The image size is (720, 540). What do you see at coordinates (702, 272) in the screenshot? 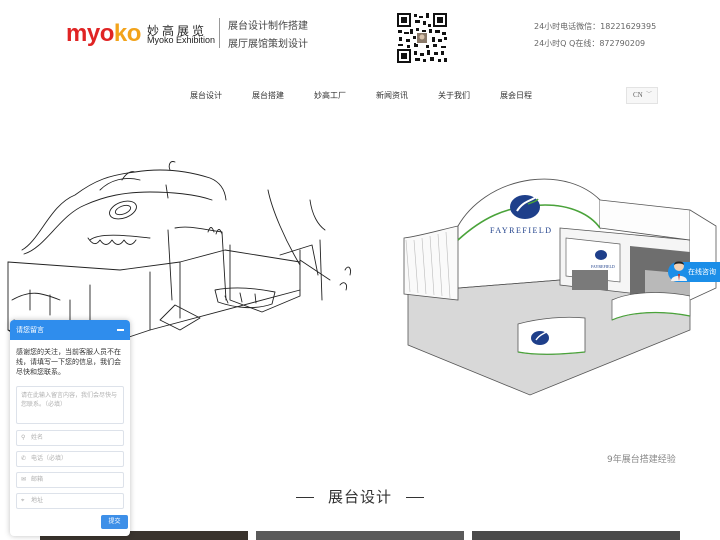
I see `online-consult-label: 在线咨询` at bounding box center [702, 272].